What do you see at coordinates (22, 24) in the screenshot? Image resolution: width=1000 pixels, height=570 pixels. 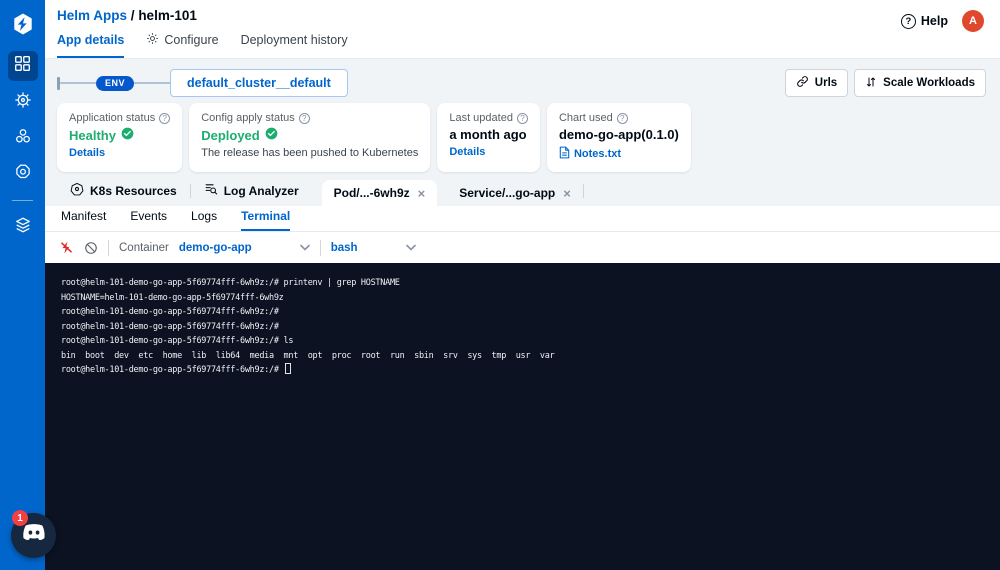 I see `devtron-logo-icon` at bounding box center [22, 24].